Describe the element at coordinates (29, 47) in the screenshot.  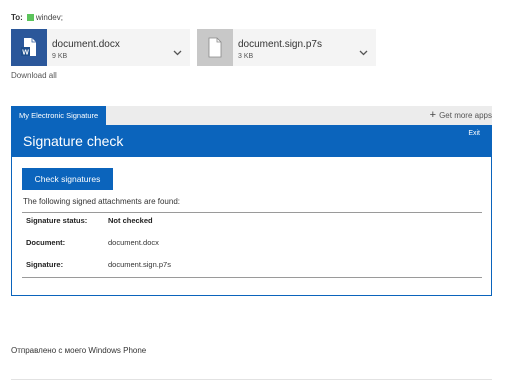
I see `word-document-icon: W` at that location.